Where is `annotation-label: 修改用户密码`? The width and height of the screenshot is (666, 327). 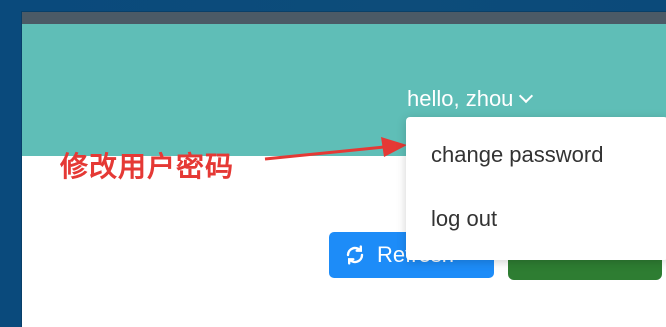
annotation-label: 修改用户密码 is located at coordinates (147, 166).